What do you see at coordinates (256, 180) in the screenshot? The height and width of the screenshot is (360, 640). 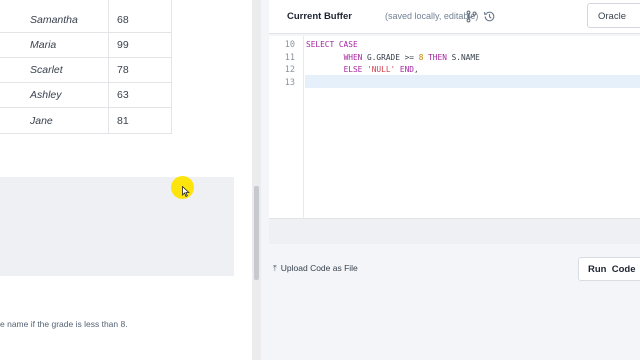 I see `pane-splitter` at bounding box center [256, 180].